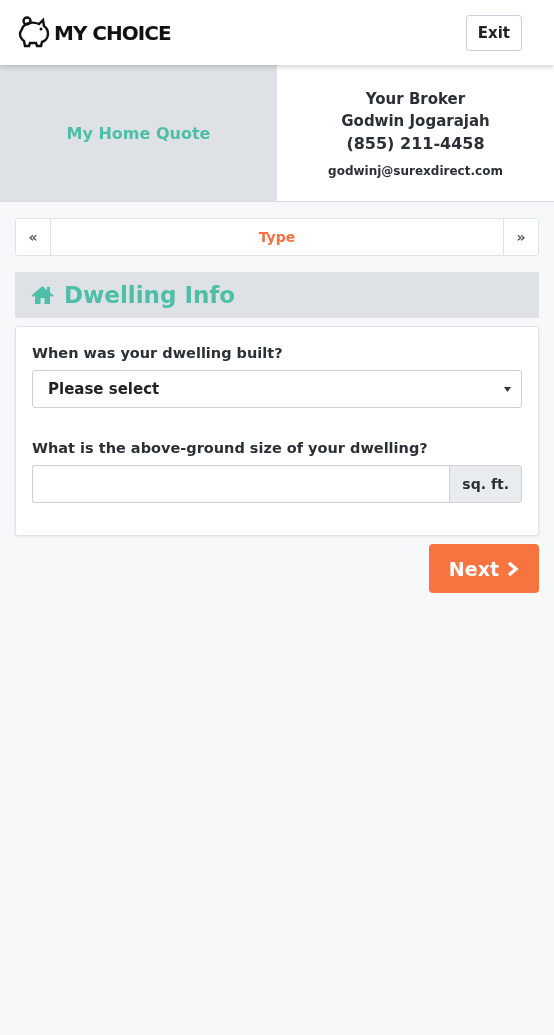 This screenshot has height=1035, width=554. I want to click on unit-addon: sq. ft., so click(485, 484).